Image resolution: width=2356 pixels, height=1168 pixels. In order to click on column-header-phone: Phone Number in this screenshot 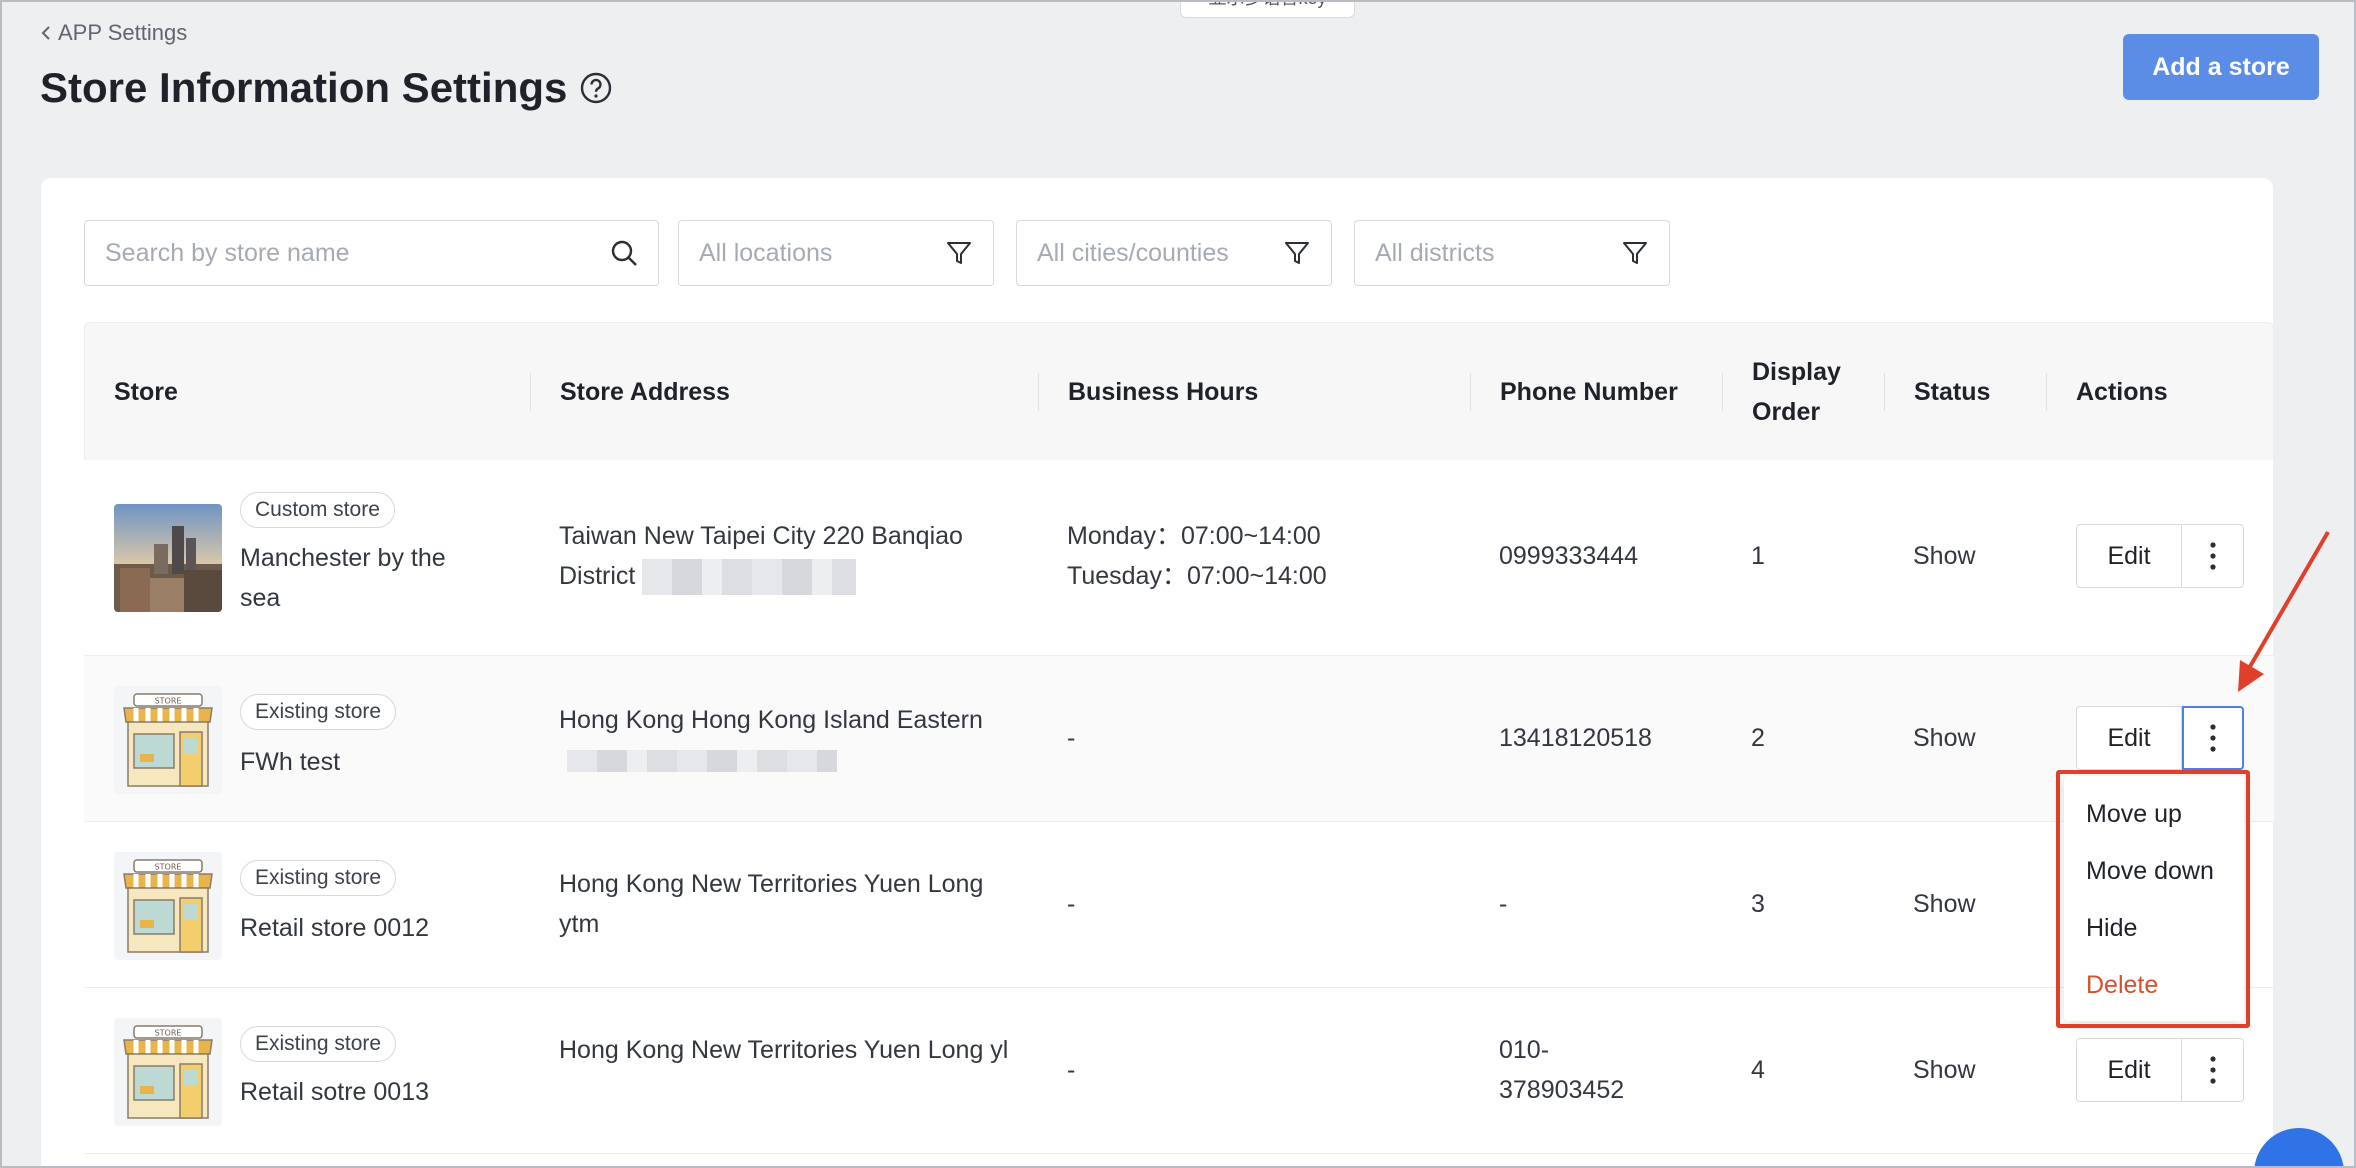, I will do `click(1589, 392)`.